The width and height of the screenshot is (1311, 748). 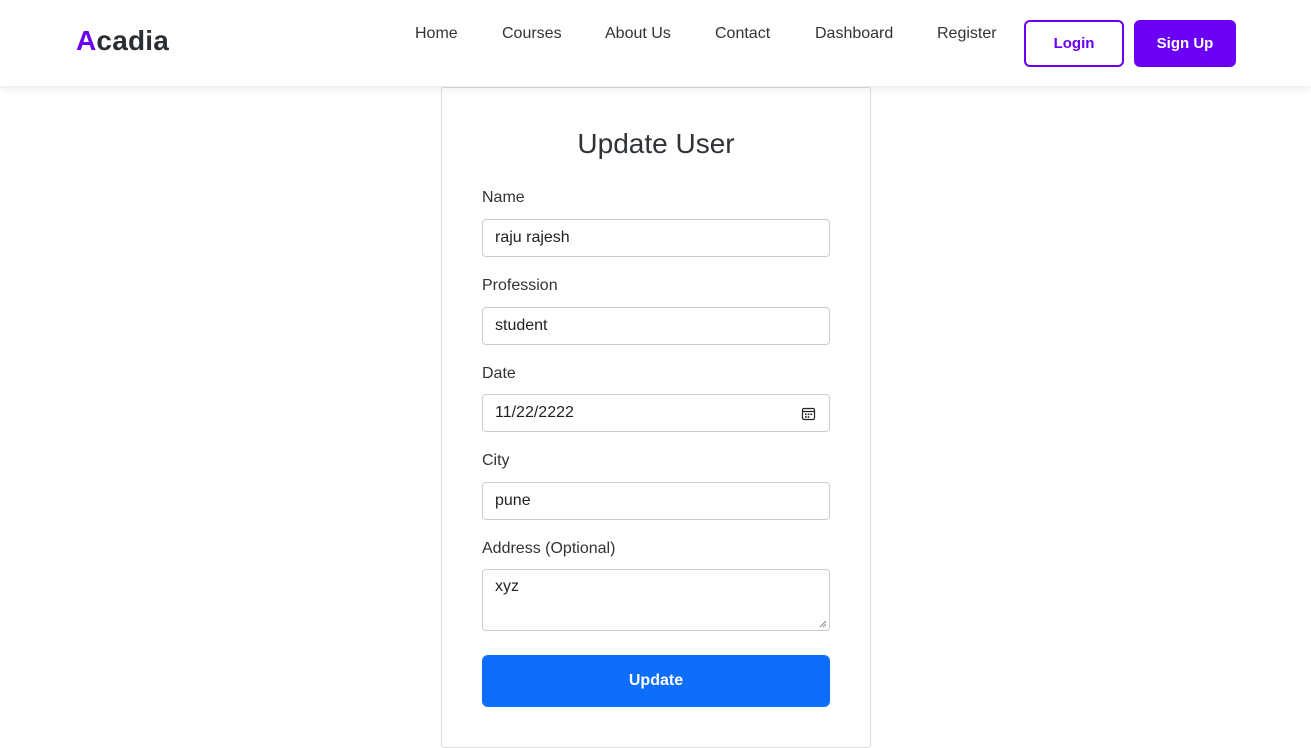 What do you see at coordinates (967, 34) in the screenshot?
I see `nav-link-register: Register` at bounding box center [967, 34].